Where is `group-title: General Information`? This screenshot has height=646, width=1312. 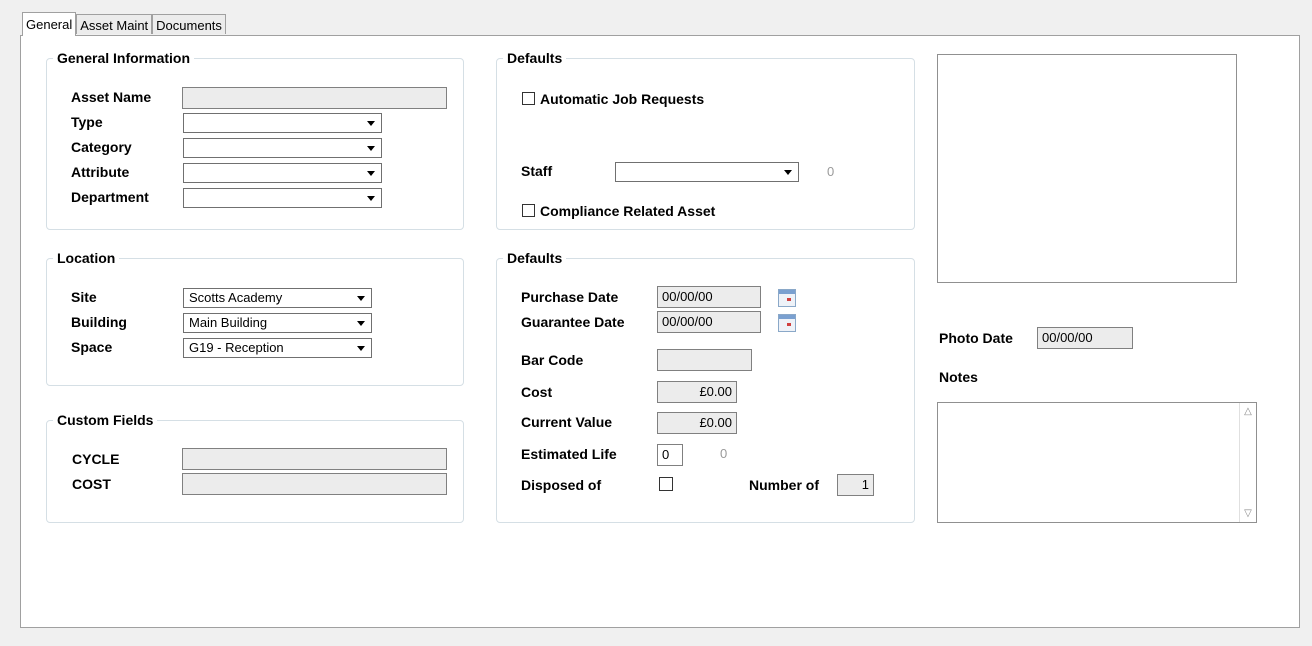
group-title: General Information is located at coordinates (124, 58).